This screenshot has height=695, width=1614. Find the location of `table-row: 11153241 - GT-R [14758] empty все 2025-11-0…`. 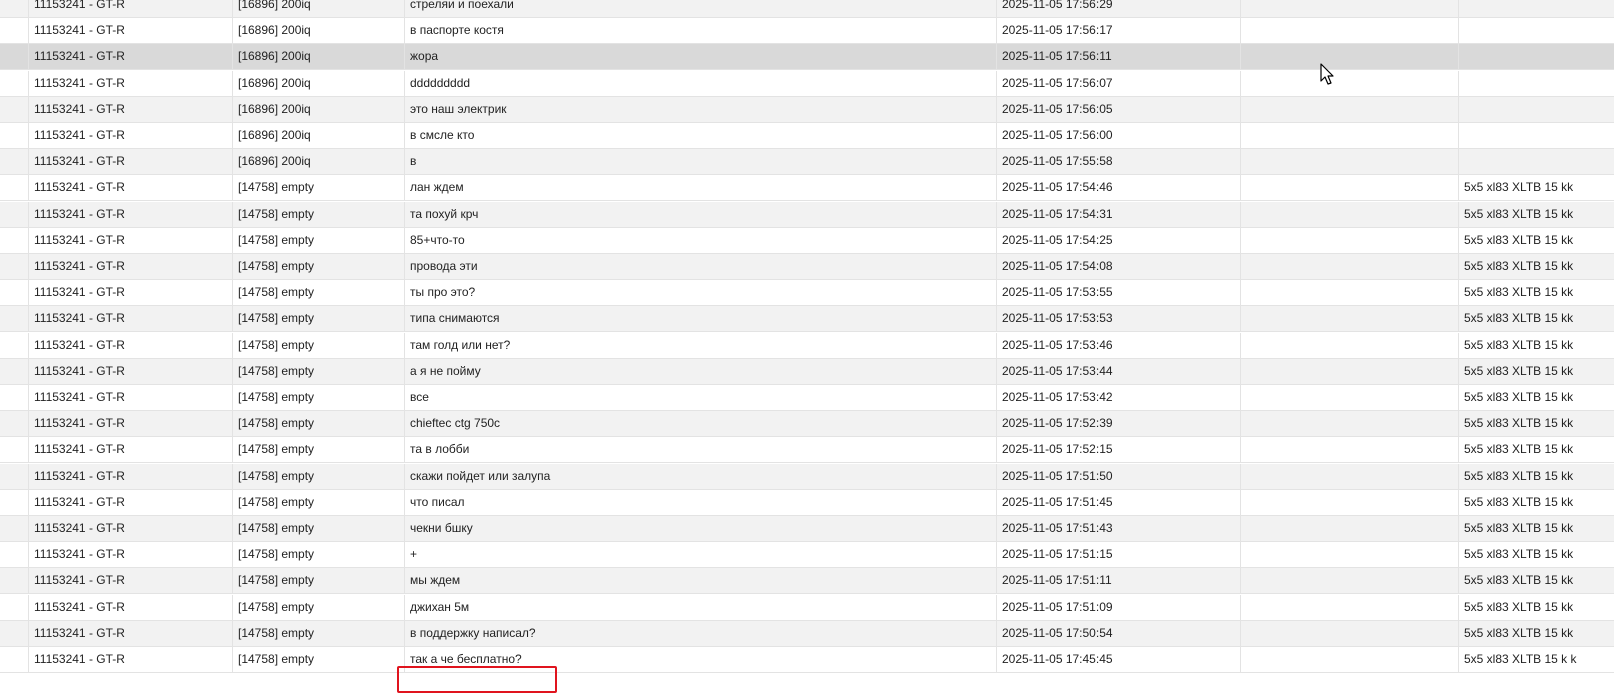

table-row: 11153241 - GT-R [14758] empty все 2025-11-0… is located at coordinates (807, 398).